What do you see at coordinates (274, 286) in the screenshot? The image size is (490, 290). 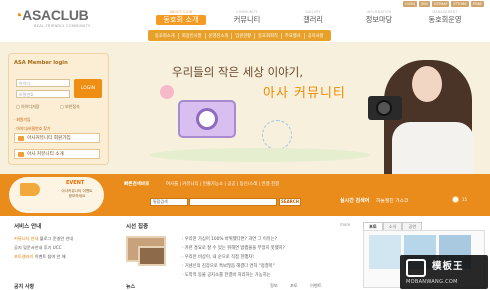 I see `tab-info: 정보` at bounding box center [274, 286].